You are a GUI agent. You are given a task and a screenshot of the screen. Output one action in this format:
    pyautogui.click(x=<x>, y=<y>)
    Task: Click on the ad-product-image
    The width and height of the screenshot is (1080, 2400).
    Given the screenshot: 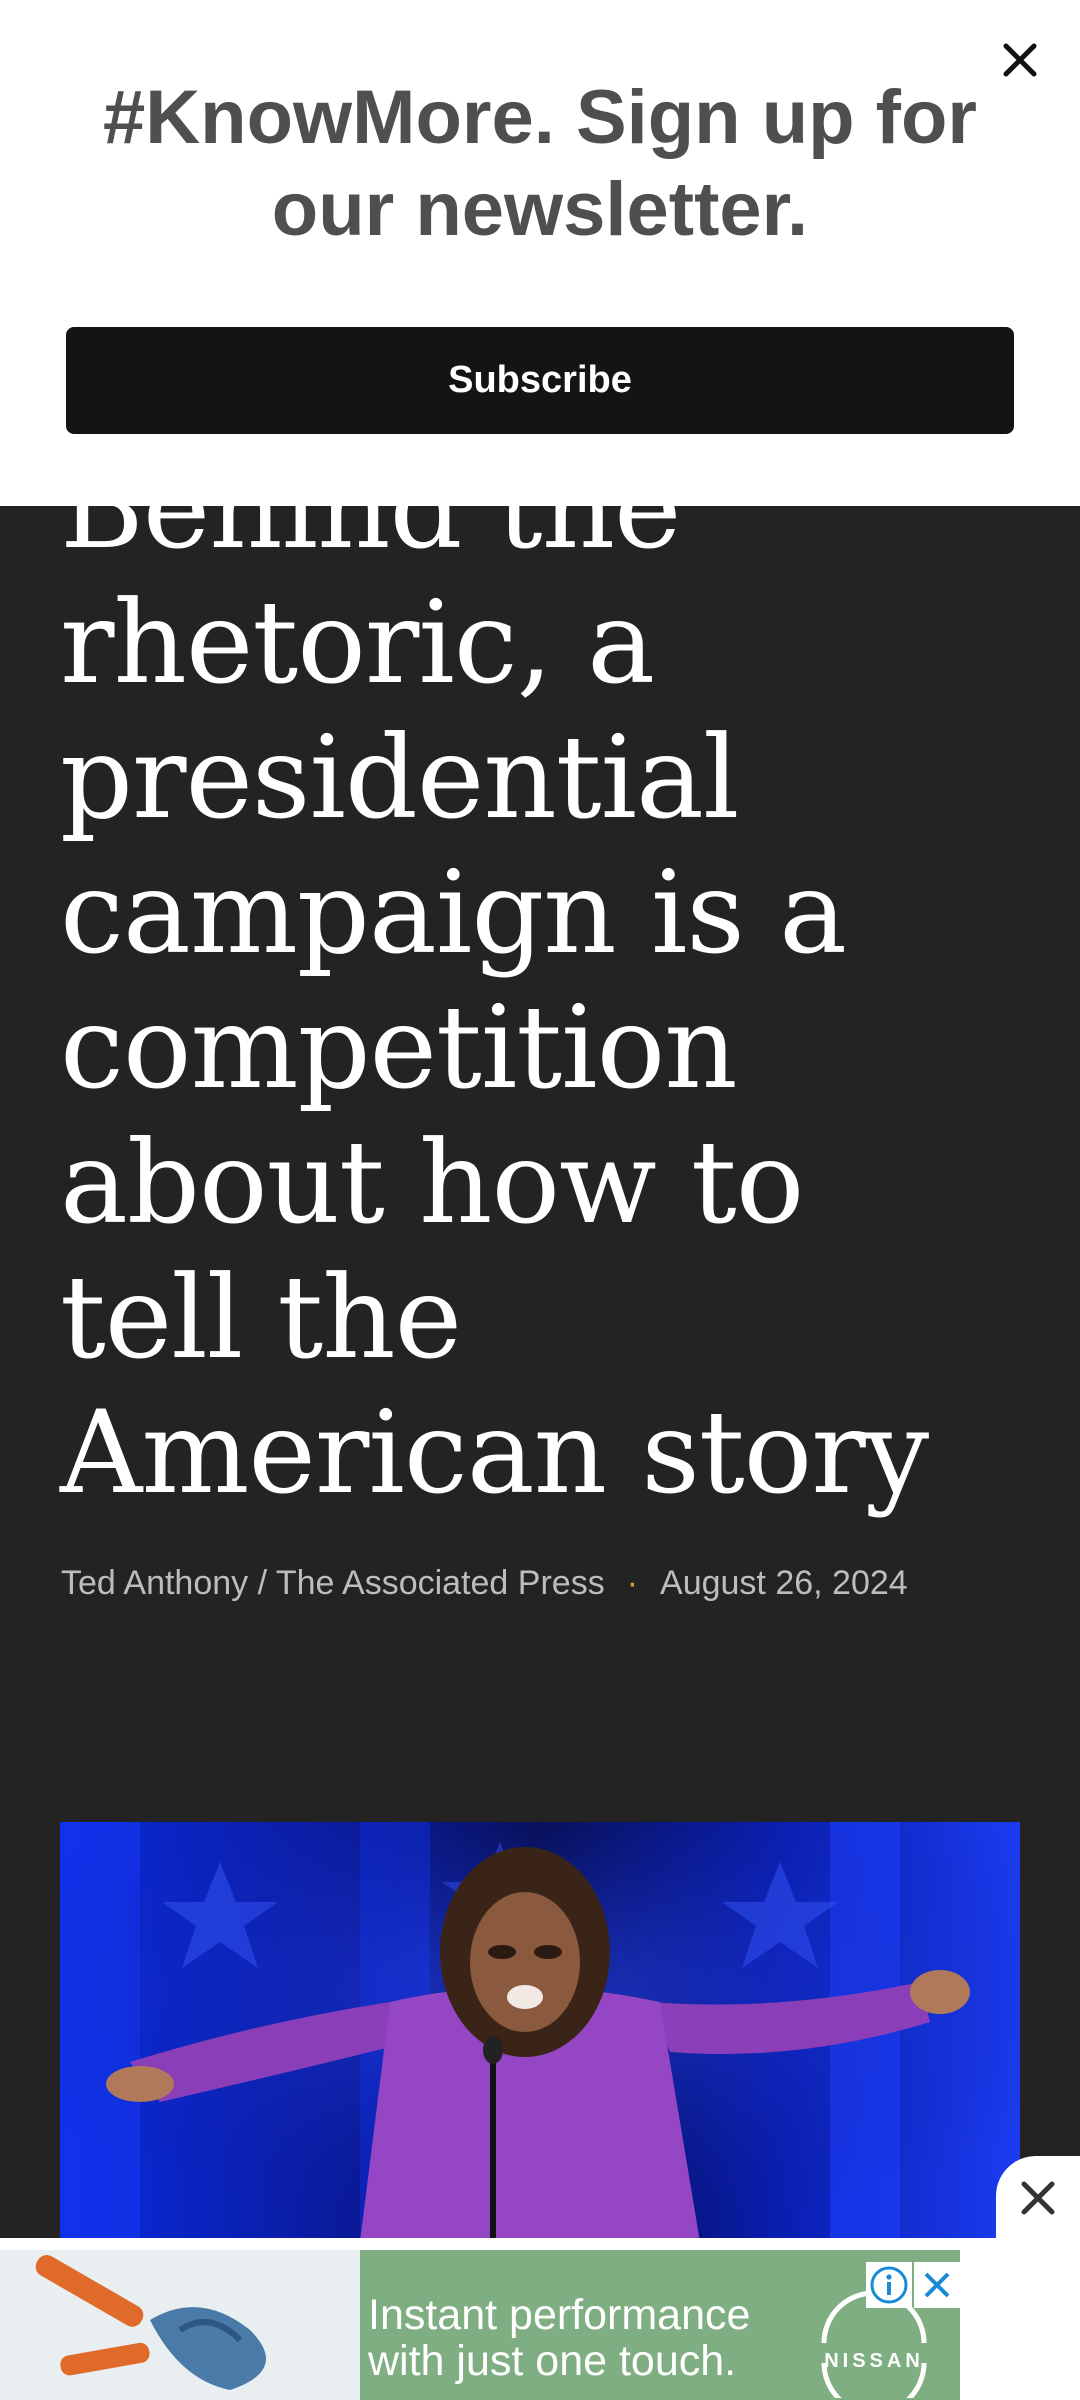 What is the action you would take?
    pyautogui.click(x=180, y=2325)
    